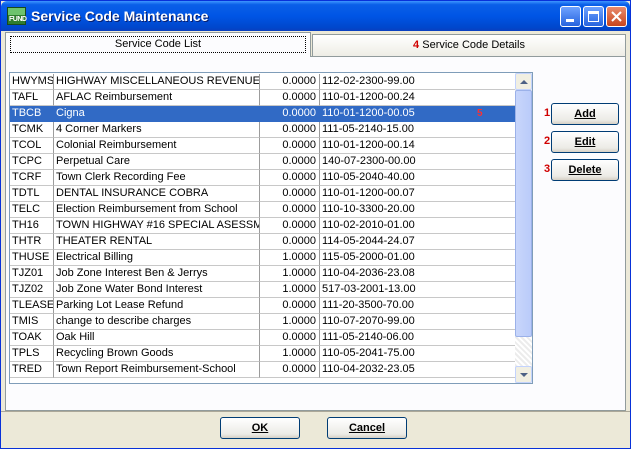 The height and width of the screenshot is (449, 631). I want to click on scroll-thumb, so click(523, 213).